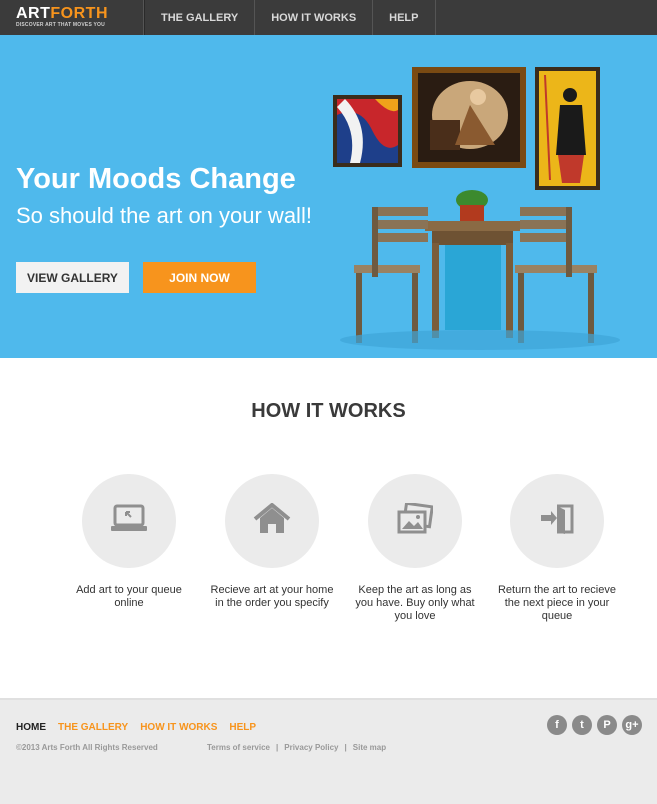  I want to click on artwork-figure-frame, so click(567, 128).